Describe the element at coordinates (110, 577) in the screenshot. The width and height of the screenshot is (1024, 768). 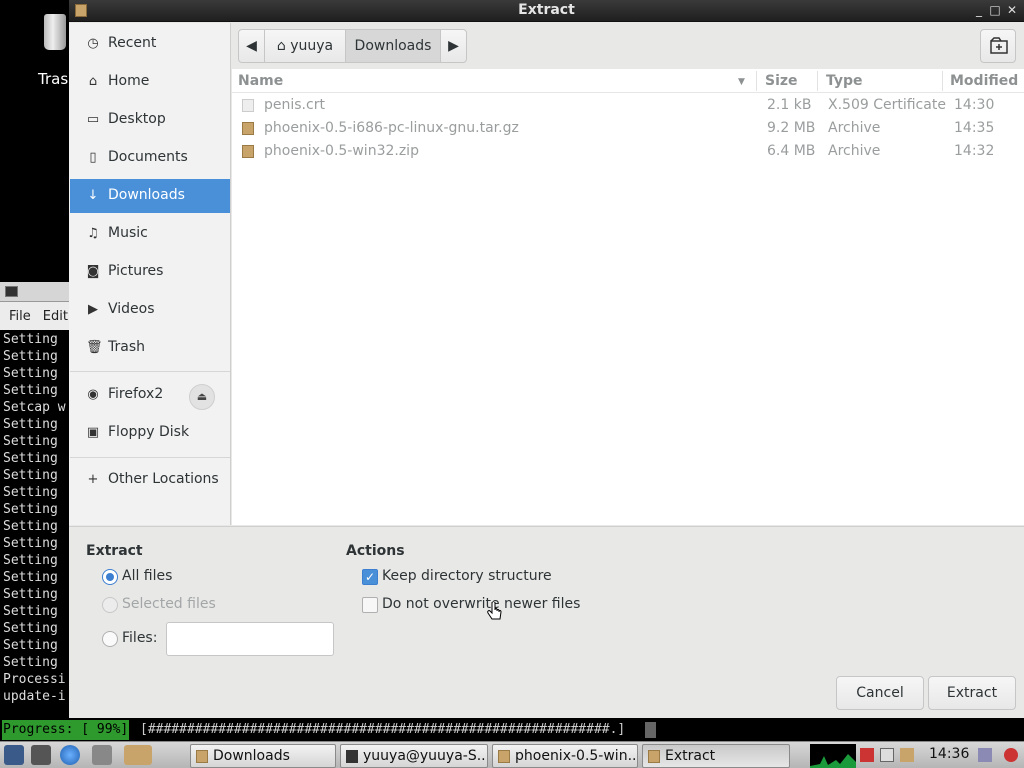
I see `all-files-radio` at that location.